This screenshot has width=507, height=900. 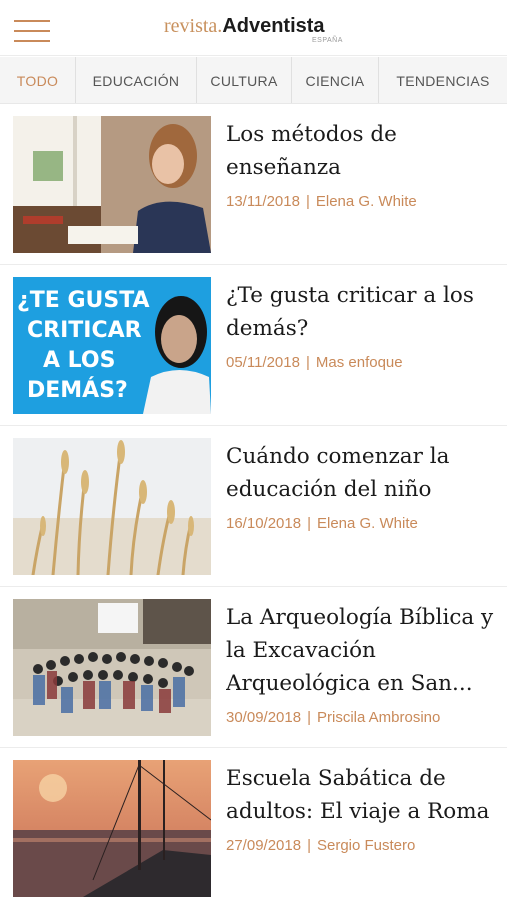 I want to click on article-author: Sergio Fustero, so click(x=366, y=845).